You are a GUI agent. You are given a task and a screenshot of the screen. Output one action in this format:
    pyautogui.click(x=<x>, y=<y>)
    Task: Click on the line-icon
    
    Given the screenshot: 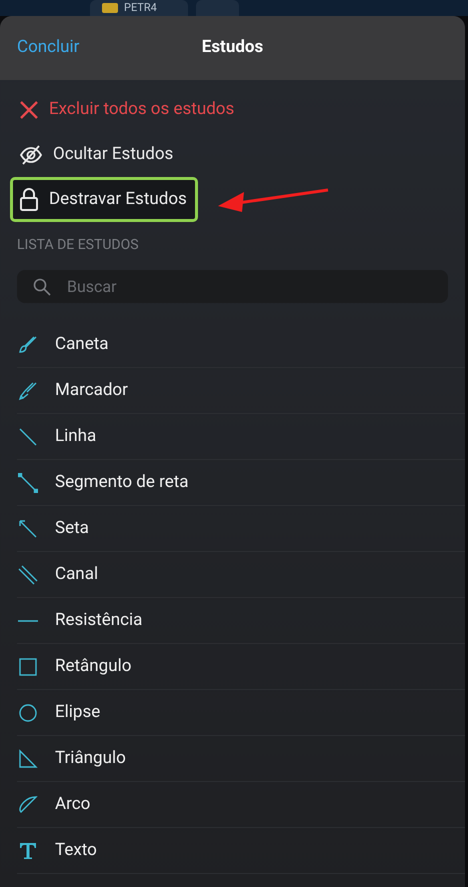 What is the action you would take?
    pyautogui.click(x=28, y=436)
    